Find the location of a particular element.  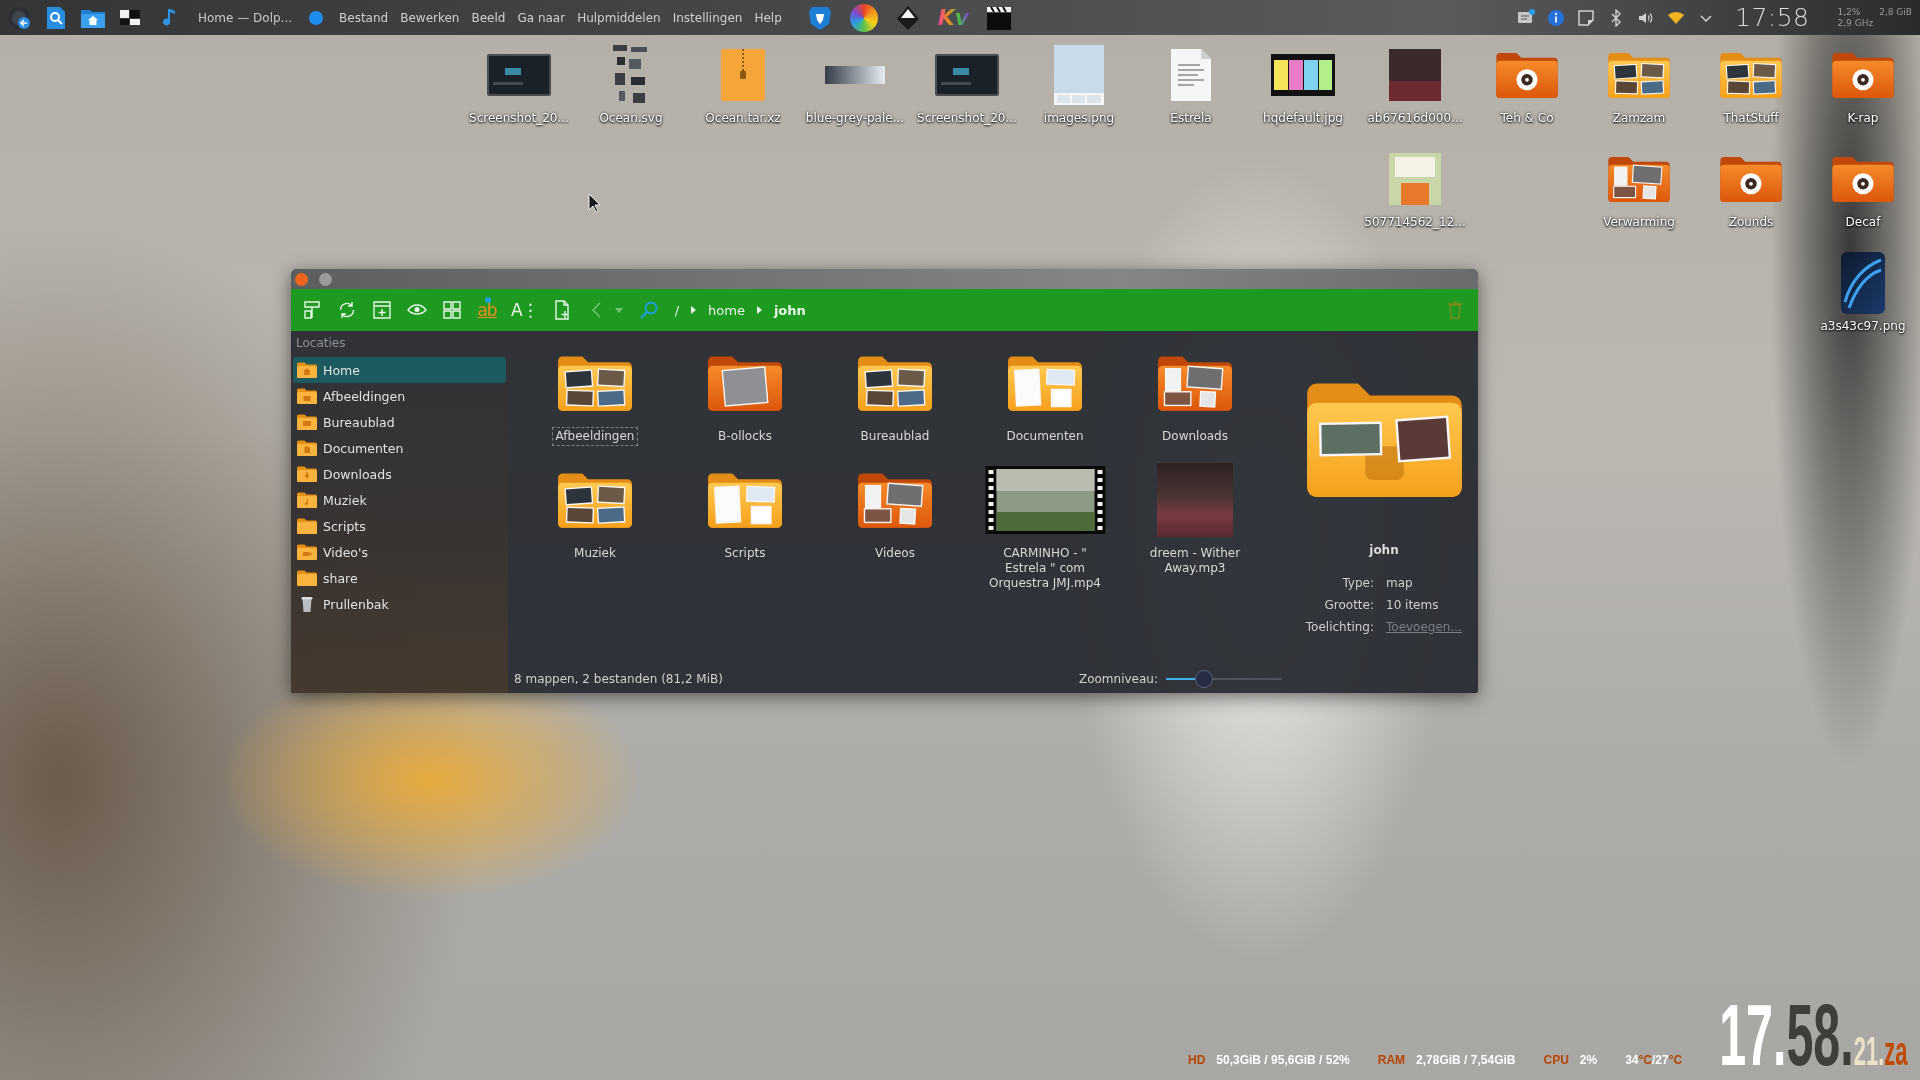

sidebar-item: Scripts is located at coordinates (399, 526).